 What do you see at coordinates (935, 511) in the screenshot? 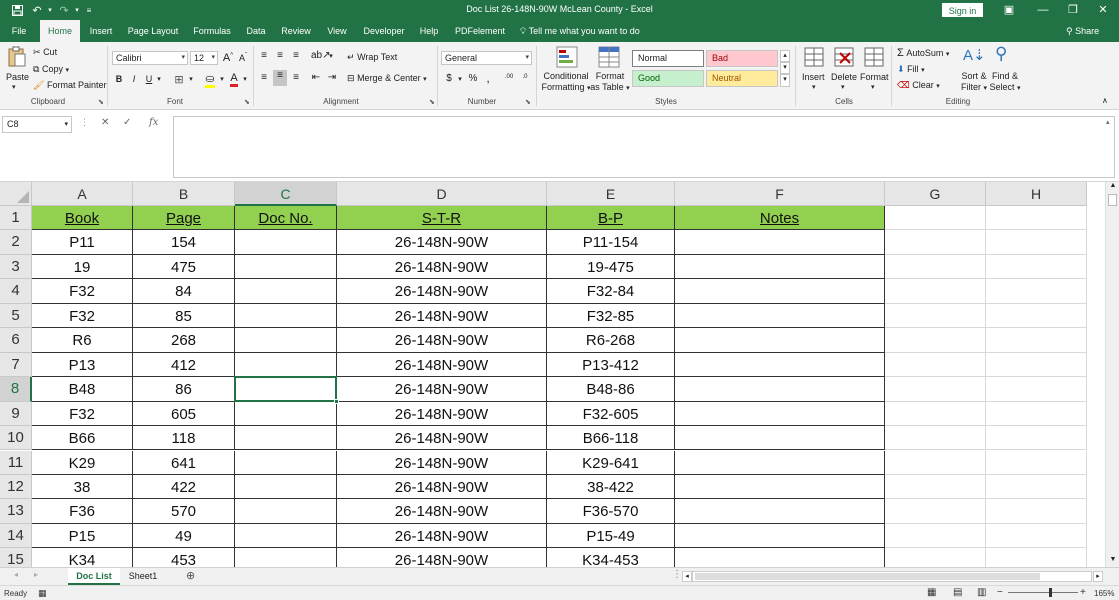
I see `cell-g13` at bounding box center [935, 511].